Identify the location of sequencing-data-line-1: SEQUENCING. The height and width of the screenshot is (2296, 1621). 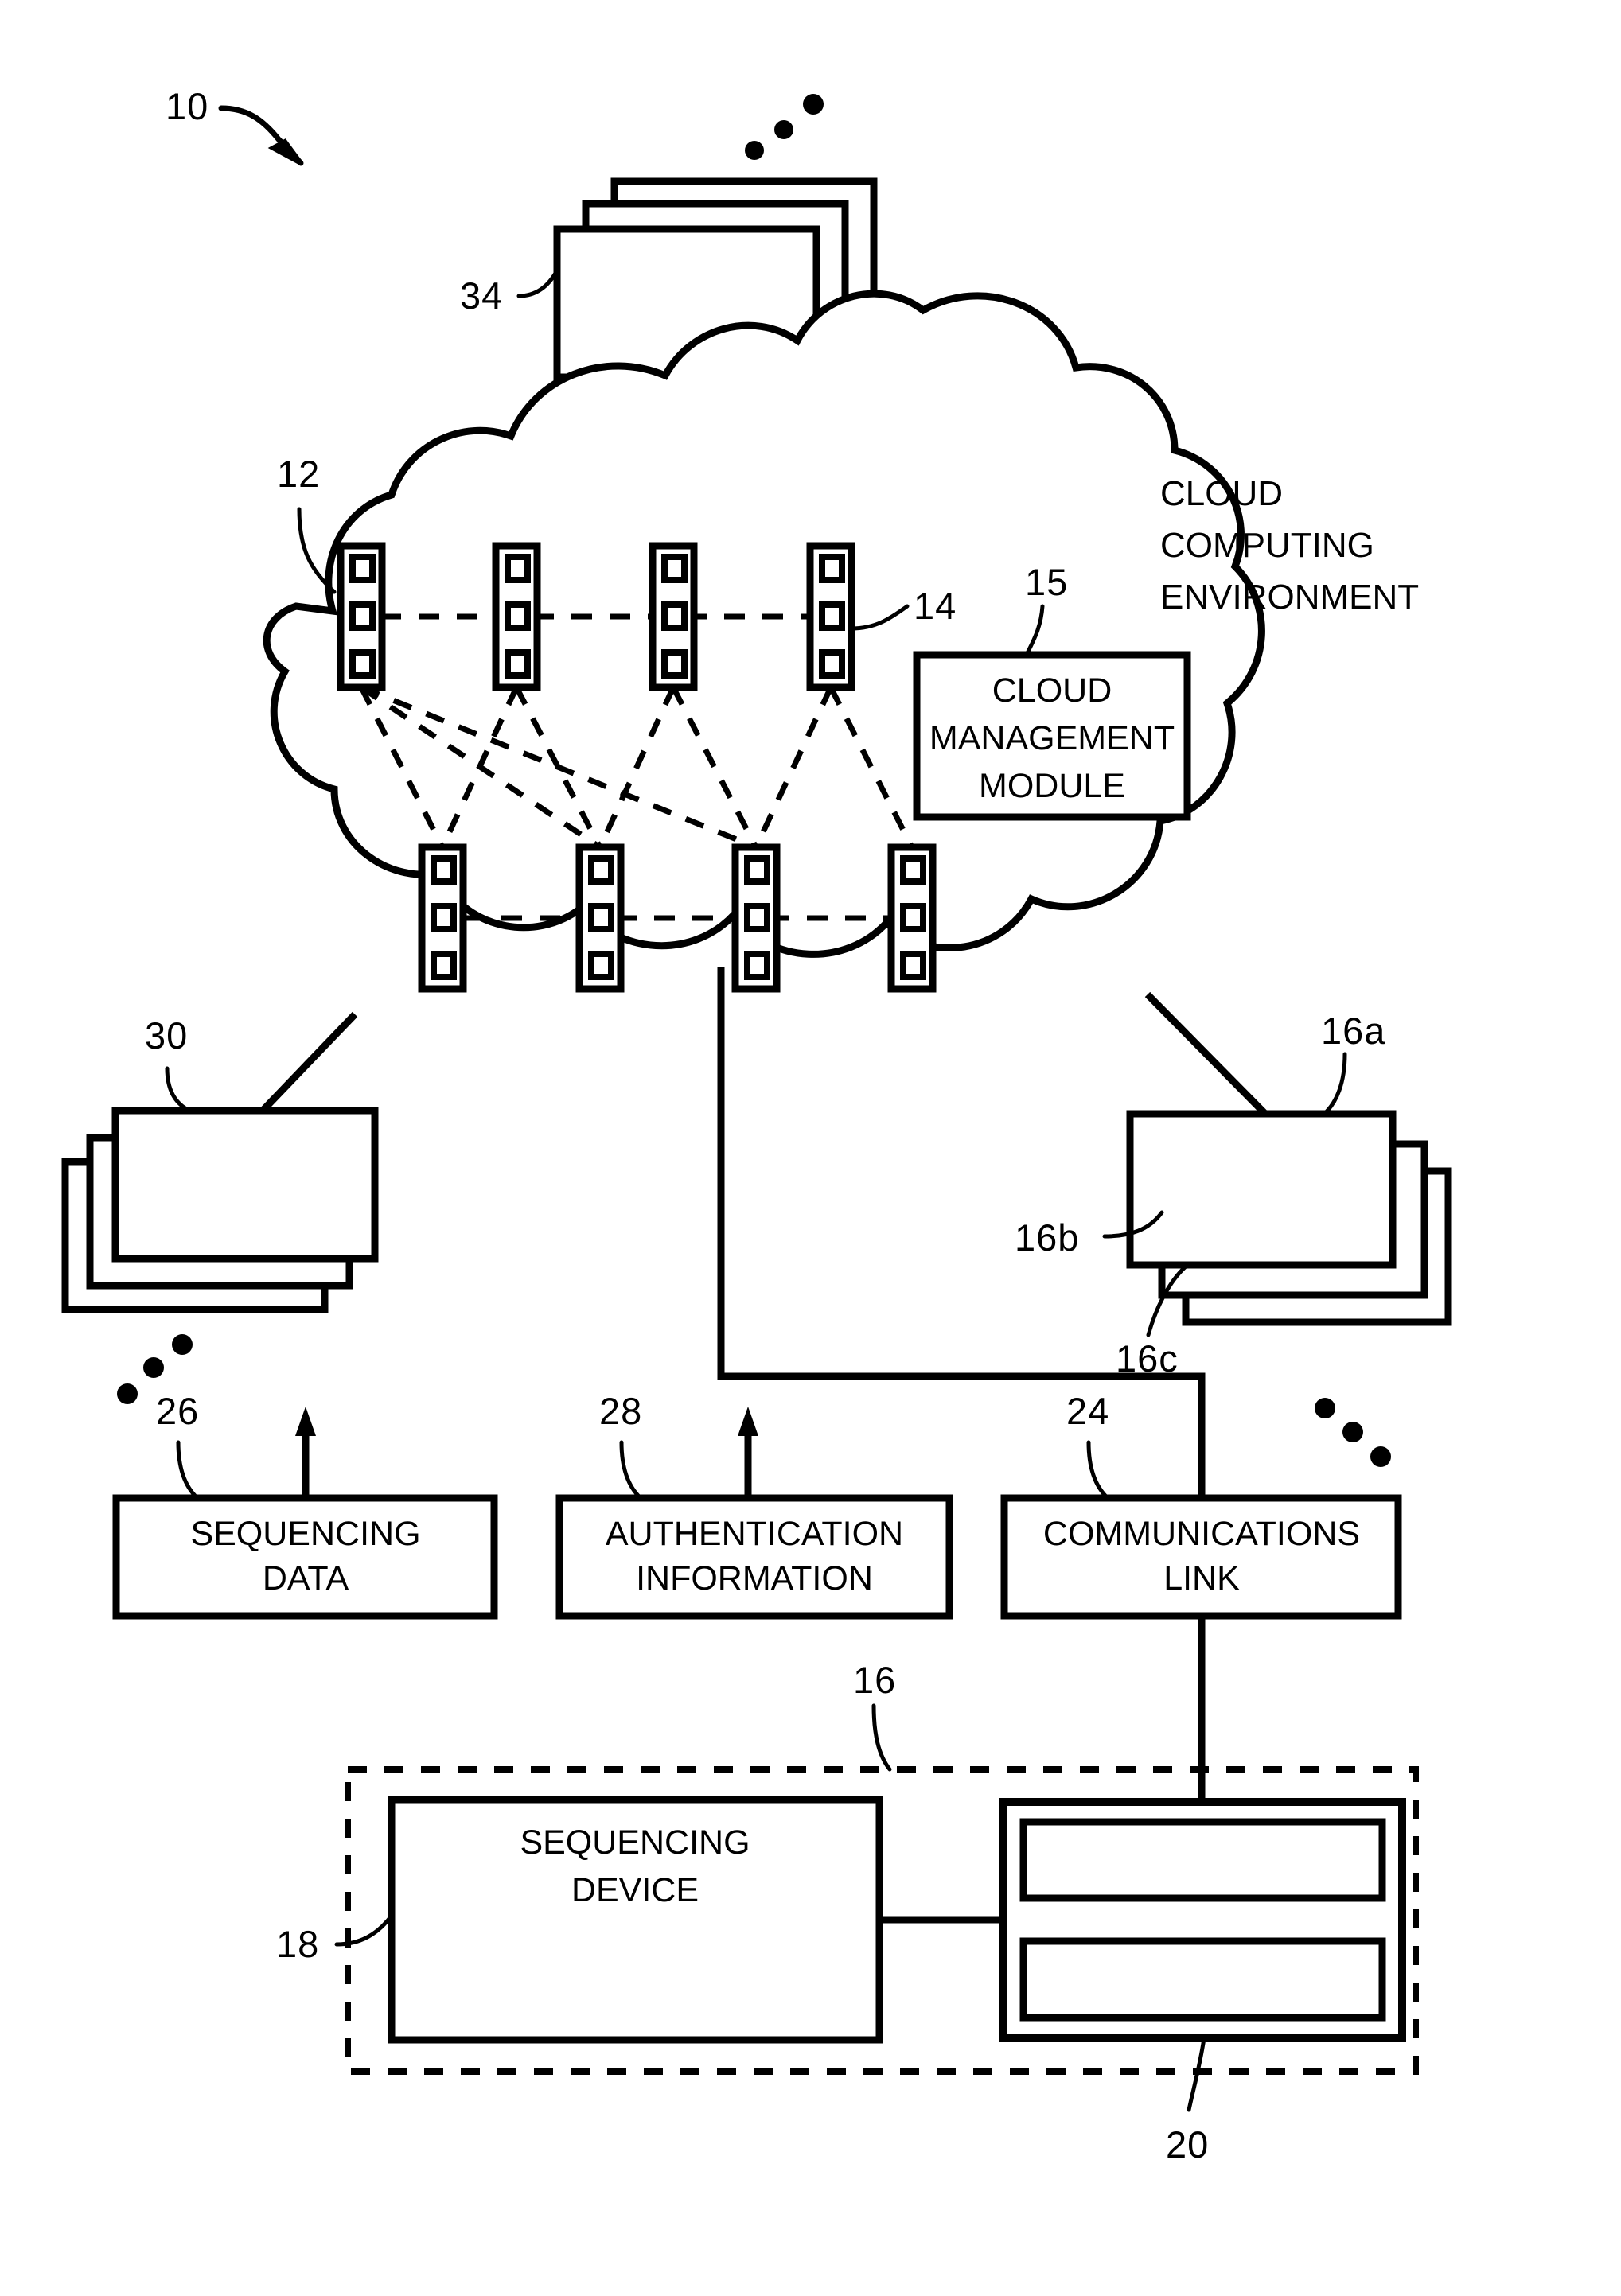
(305, 1534).